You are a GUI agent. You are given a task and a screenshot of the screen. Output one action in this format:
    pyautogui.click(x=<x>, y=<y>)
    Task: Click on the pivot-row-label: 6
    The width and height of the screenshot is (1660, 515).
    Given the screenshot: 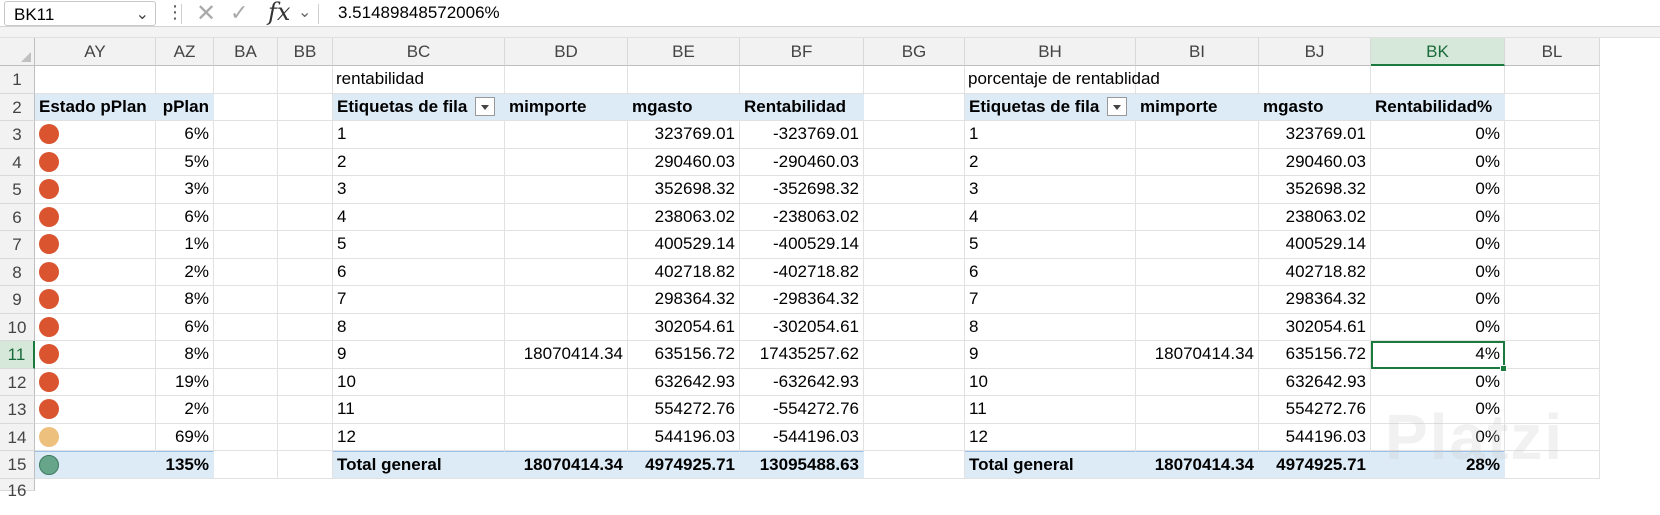 What is the action you would take?
    pyautogui.click(x=419, y=272)
    